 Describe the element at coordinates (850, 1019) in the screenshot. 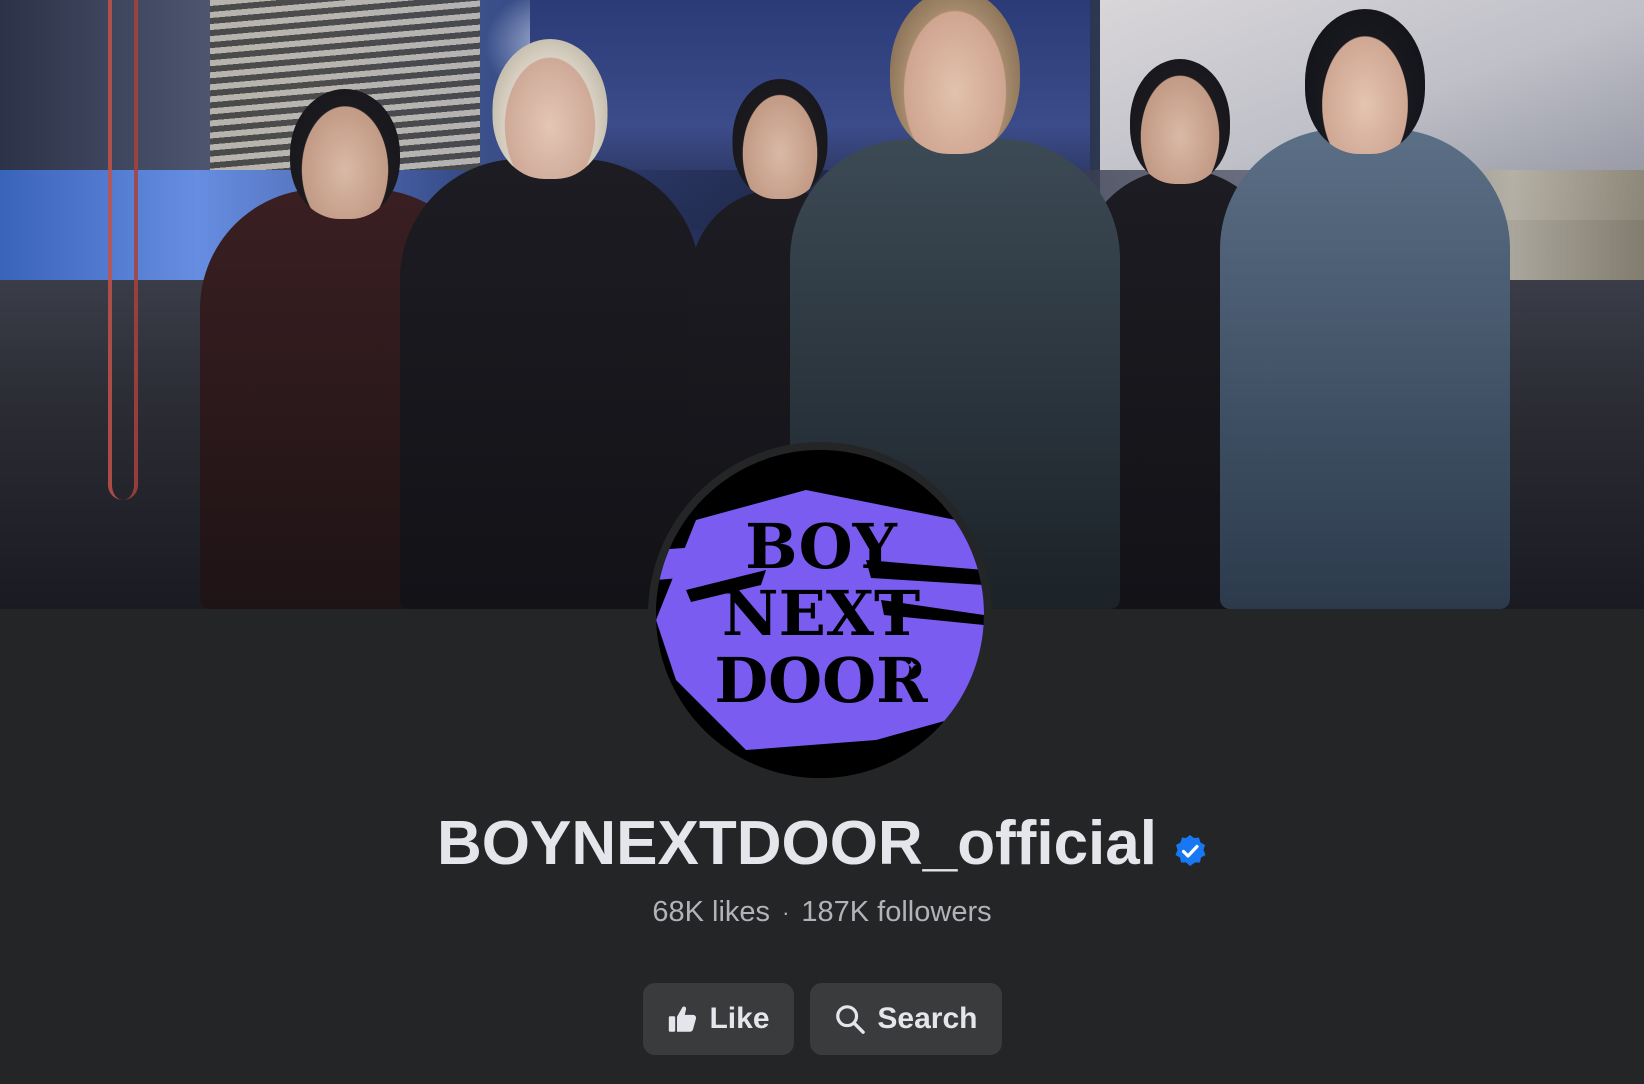

I see `search-icon` at that location.